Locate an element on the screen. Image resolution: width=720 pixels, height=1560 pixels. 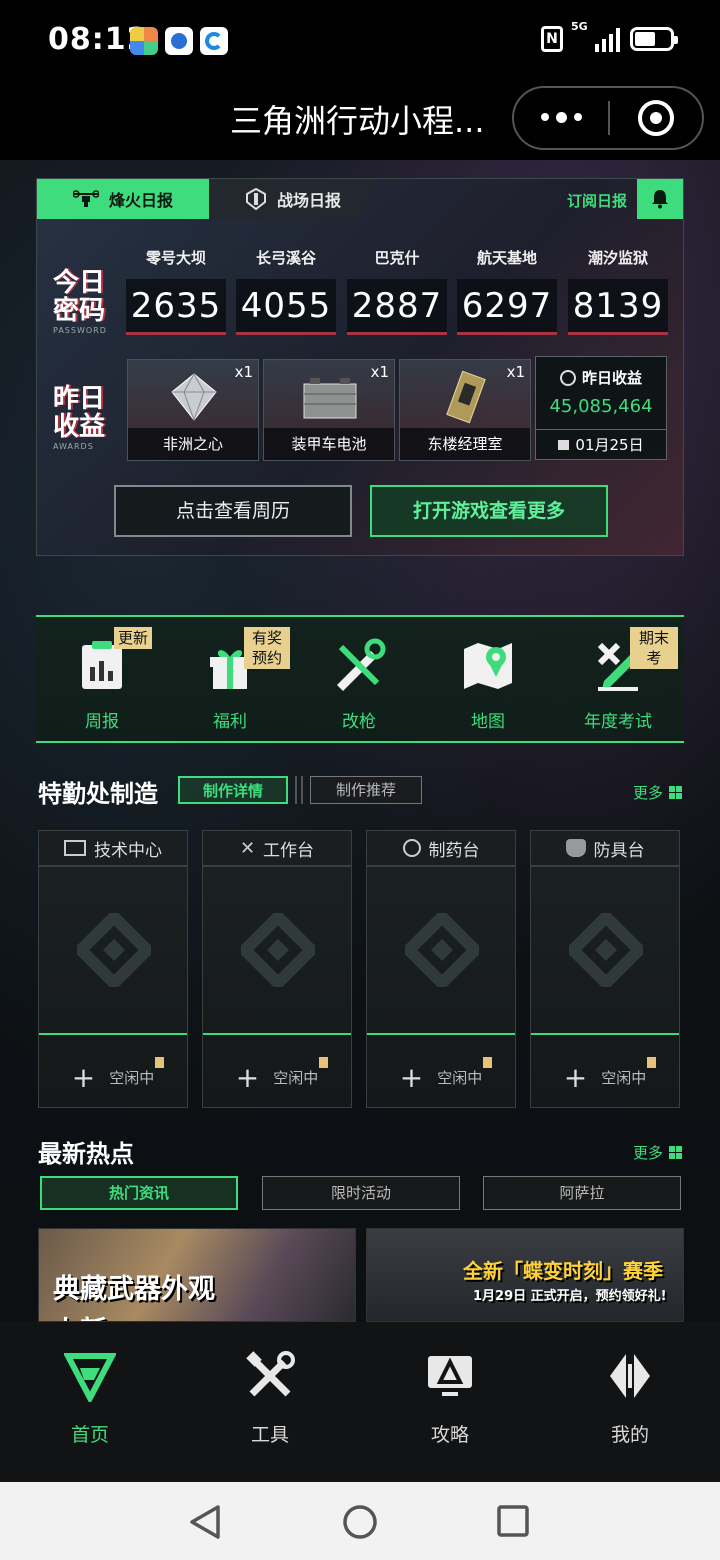
armor-icon is located at coordinates (575, 848).